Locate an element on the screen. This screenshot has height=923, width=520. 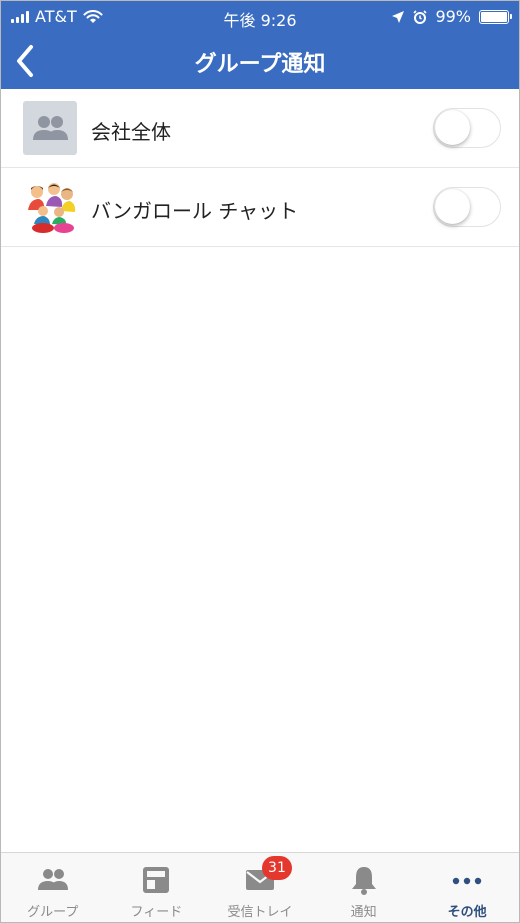
more-icon is located at coordinates (467, 881).